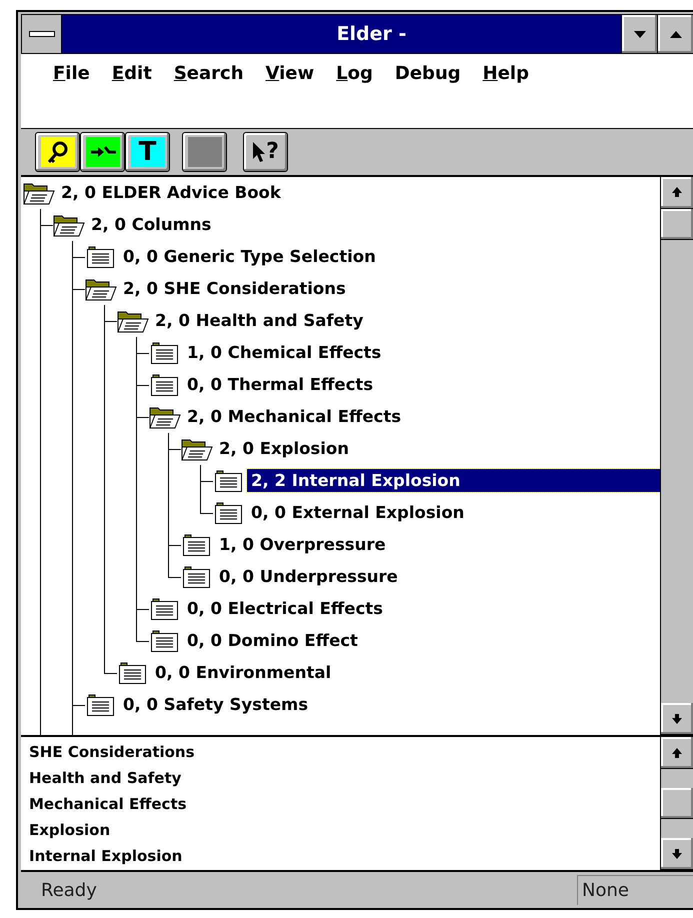  I want to click on menu-item: Edit, so click(131, 73).